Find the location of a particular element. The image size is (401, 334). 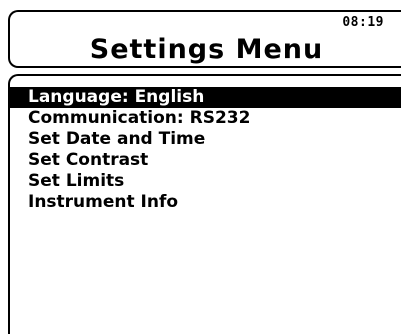

menu-item-set-date-time: Set Date and Time is located at coordinates (205, 139).